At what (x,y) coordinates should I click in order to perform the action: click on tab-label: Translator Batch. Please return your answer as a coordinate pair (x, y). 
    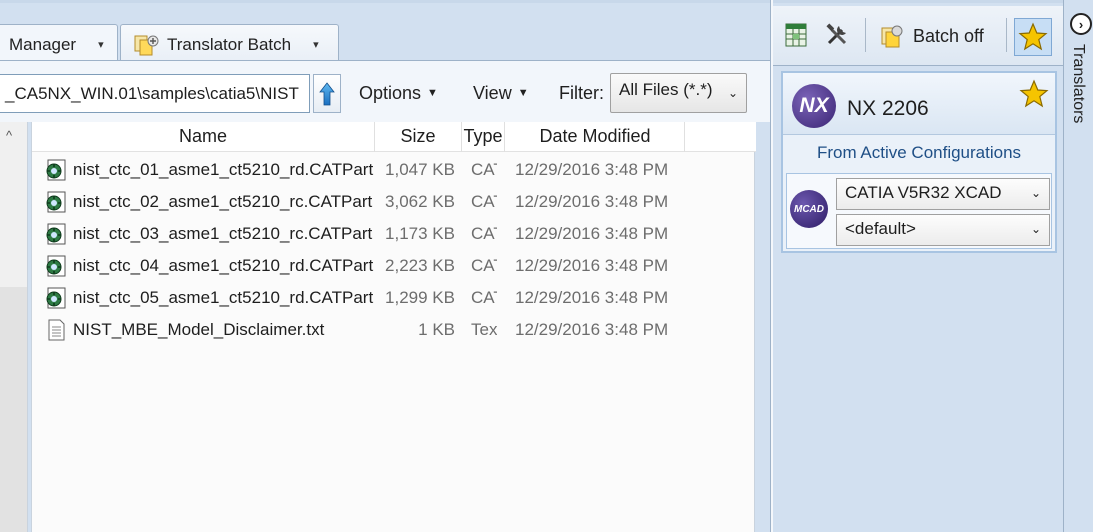
    Looking at the image, I should click on (229, 44).